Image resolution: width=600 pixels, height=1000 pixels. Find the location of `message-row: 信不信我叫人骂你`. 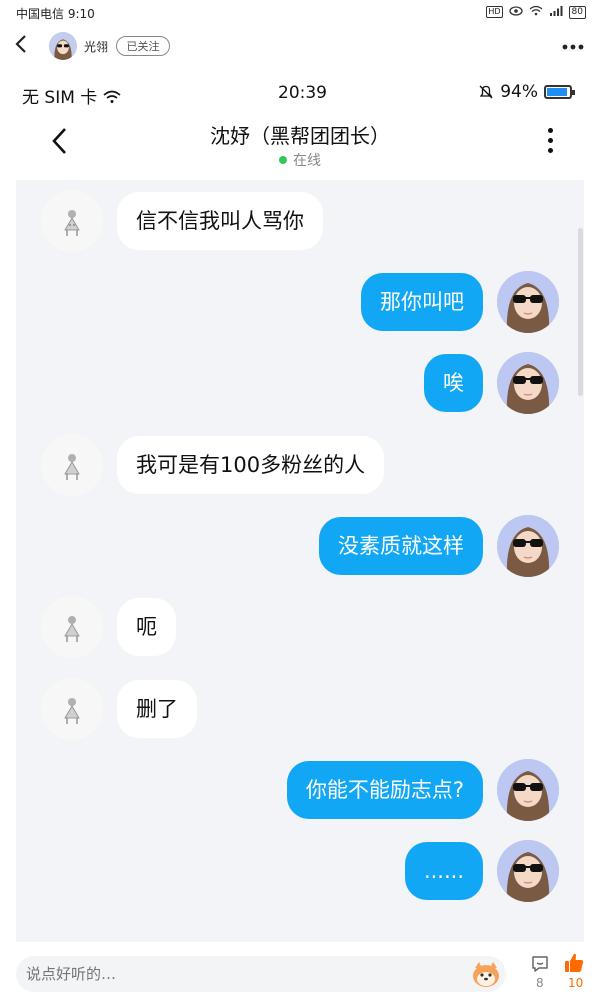

message-row: 信不信我叫人骂你 is located at coordinates (182, 221).